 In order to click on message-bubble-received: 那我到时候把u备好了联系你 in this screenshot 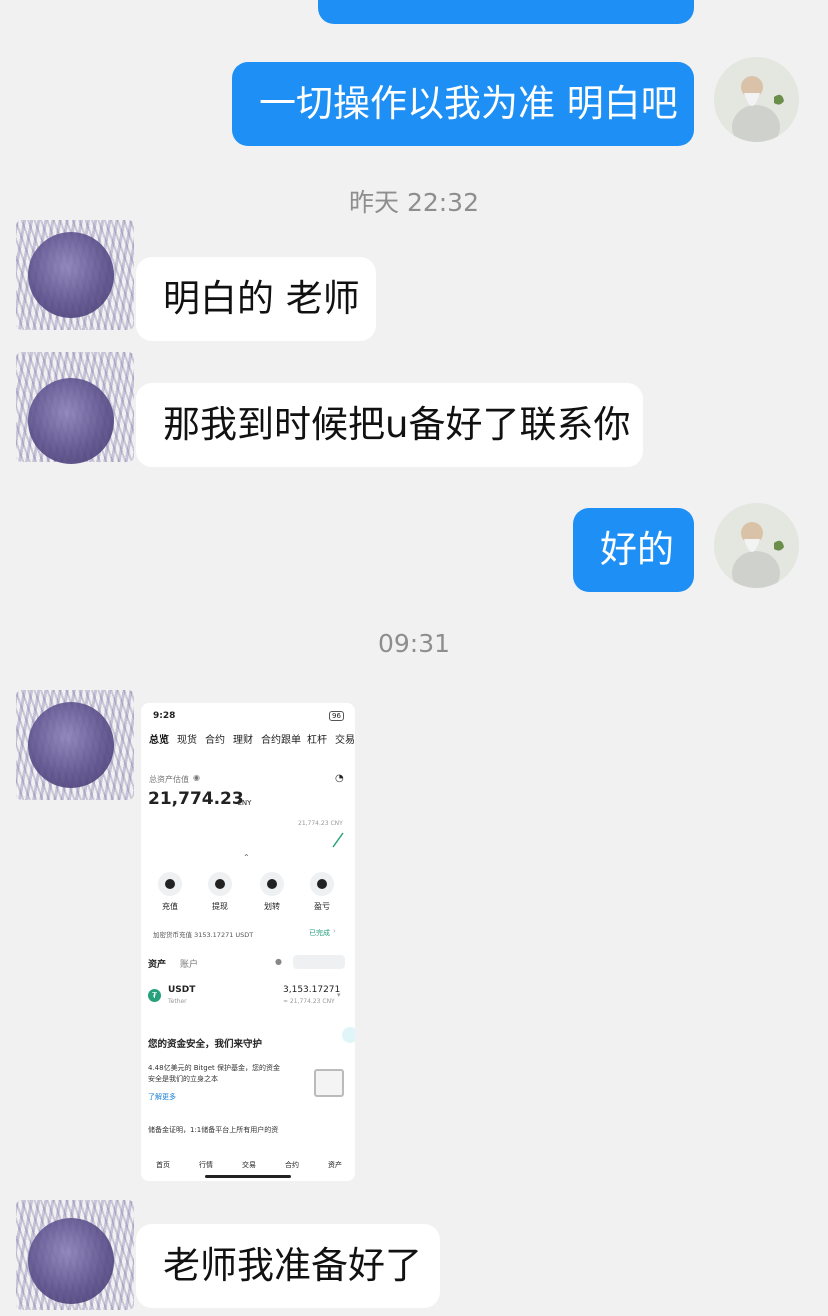, I will do `click(389, 425)`.